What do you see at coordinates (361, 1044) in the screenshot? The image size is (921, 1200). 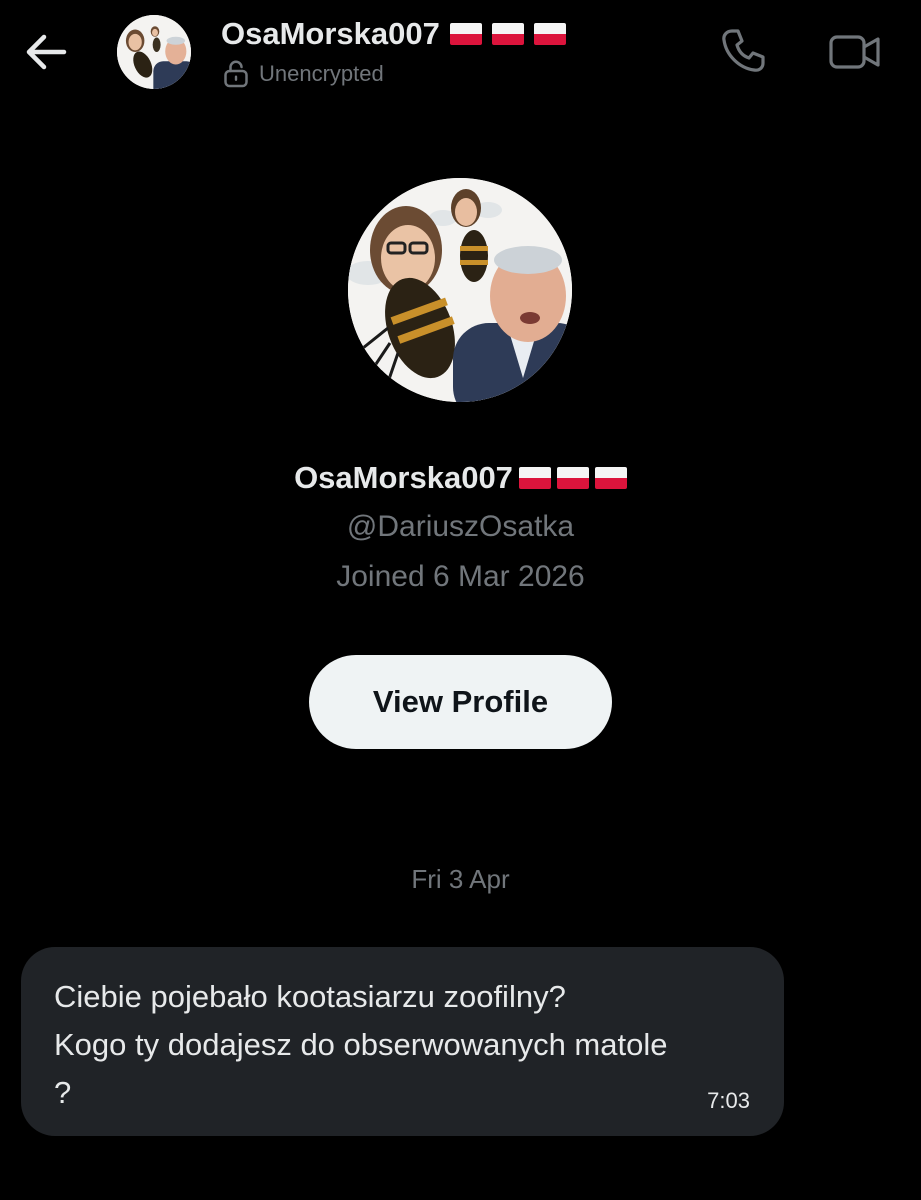 I see `message-line: Kogo ty dodajesz do obserwowanych matole` at bounding box center [361, 1044].